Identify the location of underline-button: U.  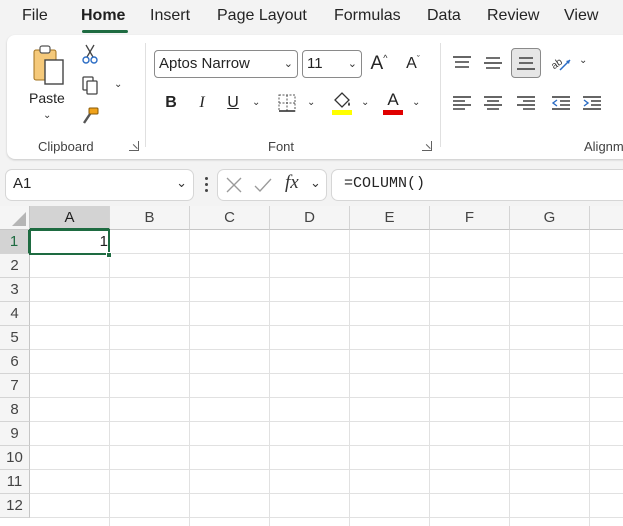
(233, 103).